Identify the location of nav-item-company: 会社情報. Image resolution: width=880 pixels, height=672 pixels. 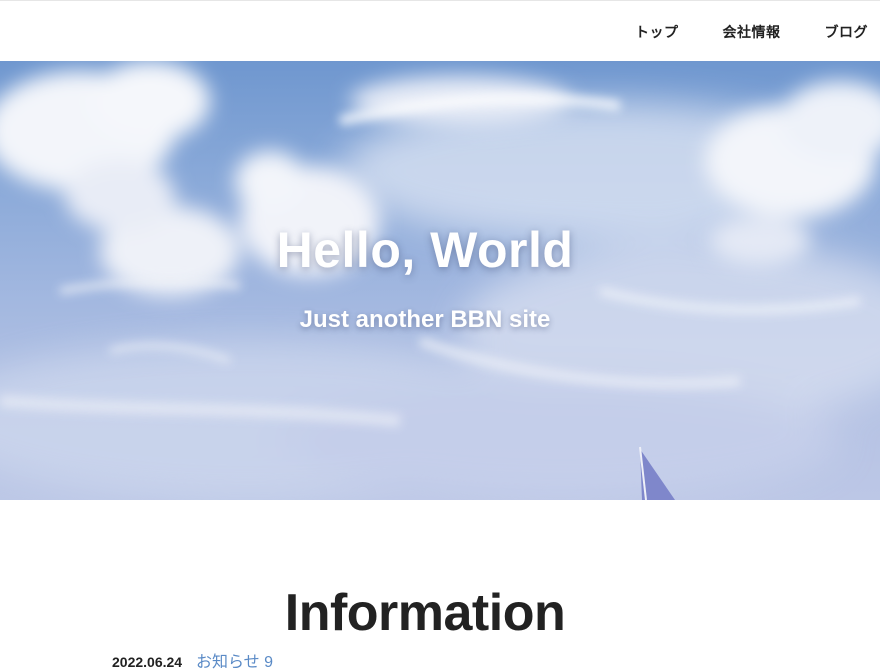
(730, 32).